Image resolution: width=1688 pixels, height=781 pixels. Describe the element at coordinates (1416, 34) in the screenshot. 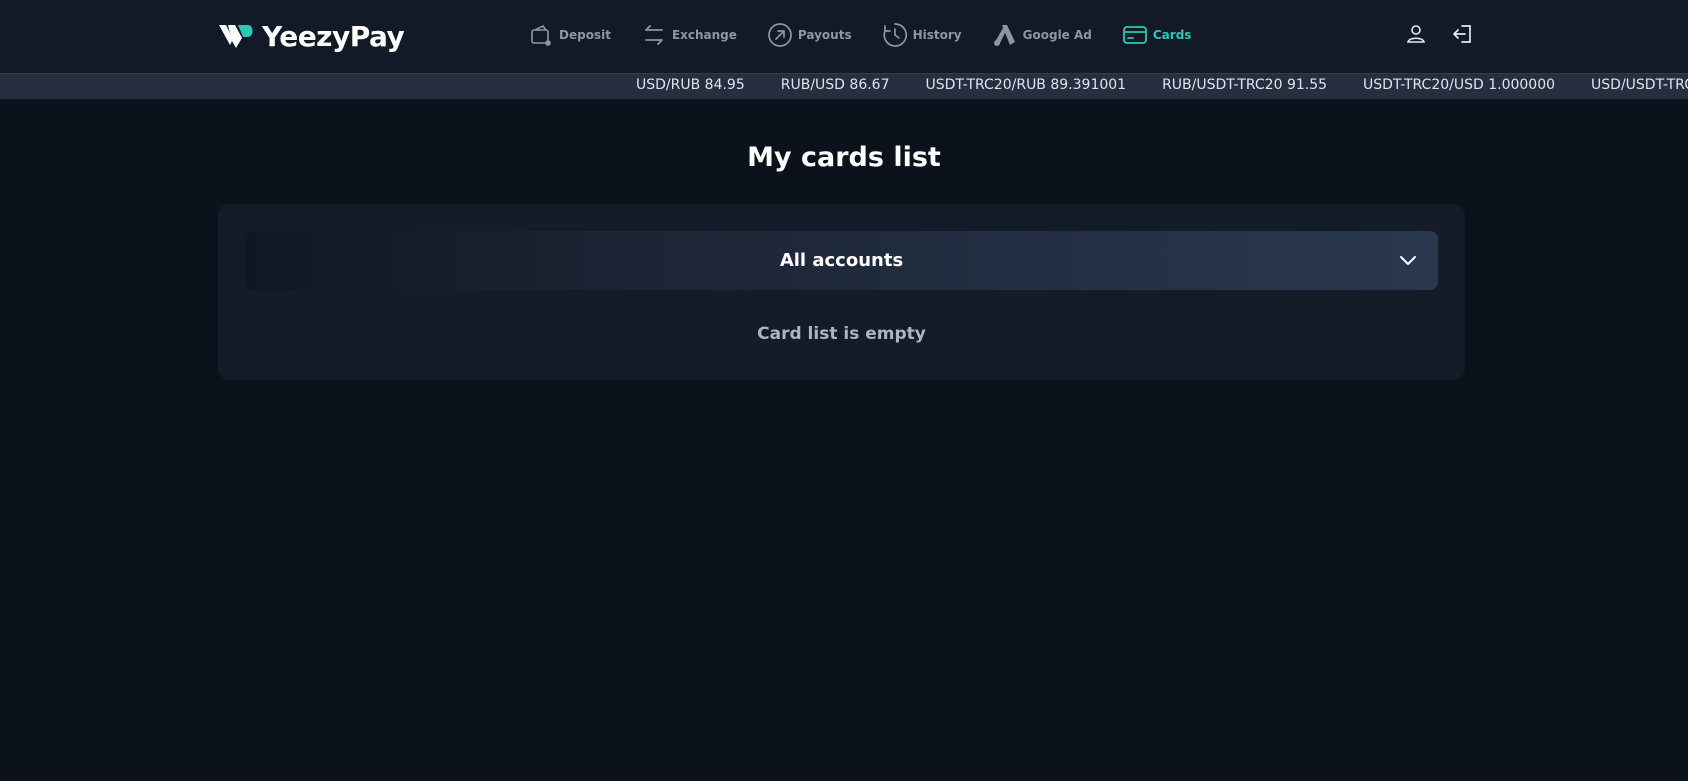

I see `user-icon` at that location.